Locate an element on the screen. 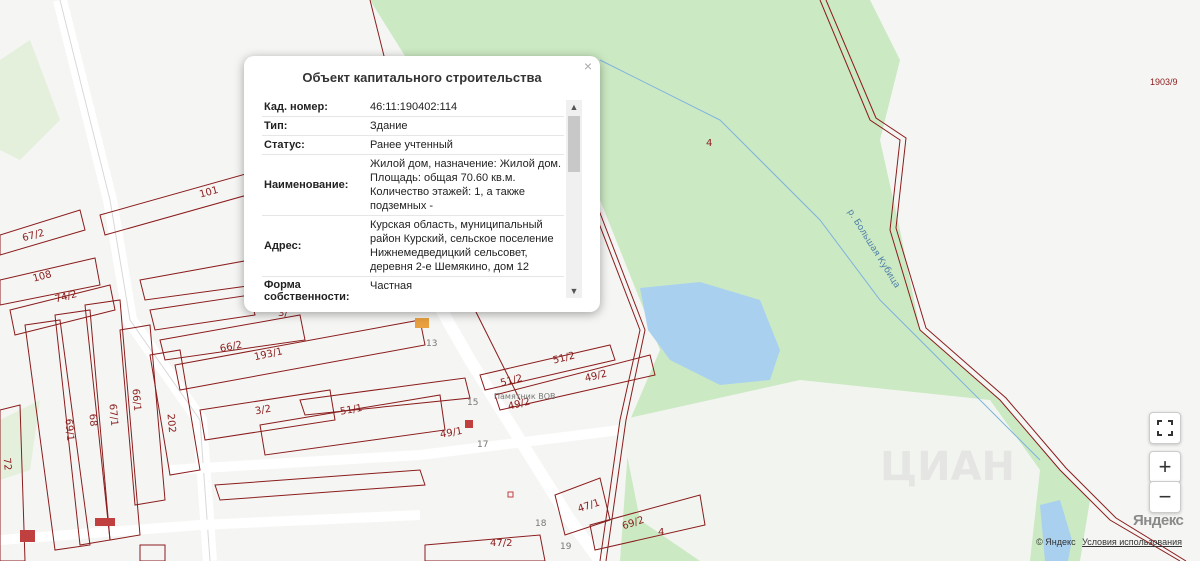 The width and height of the screenshot is (1200, 561). detail-key: Наименование: is located at coordinates (306, 185).